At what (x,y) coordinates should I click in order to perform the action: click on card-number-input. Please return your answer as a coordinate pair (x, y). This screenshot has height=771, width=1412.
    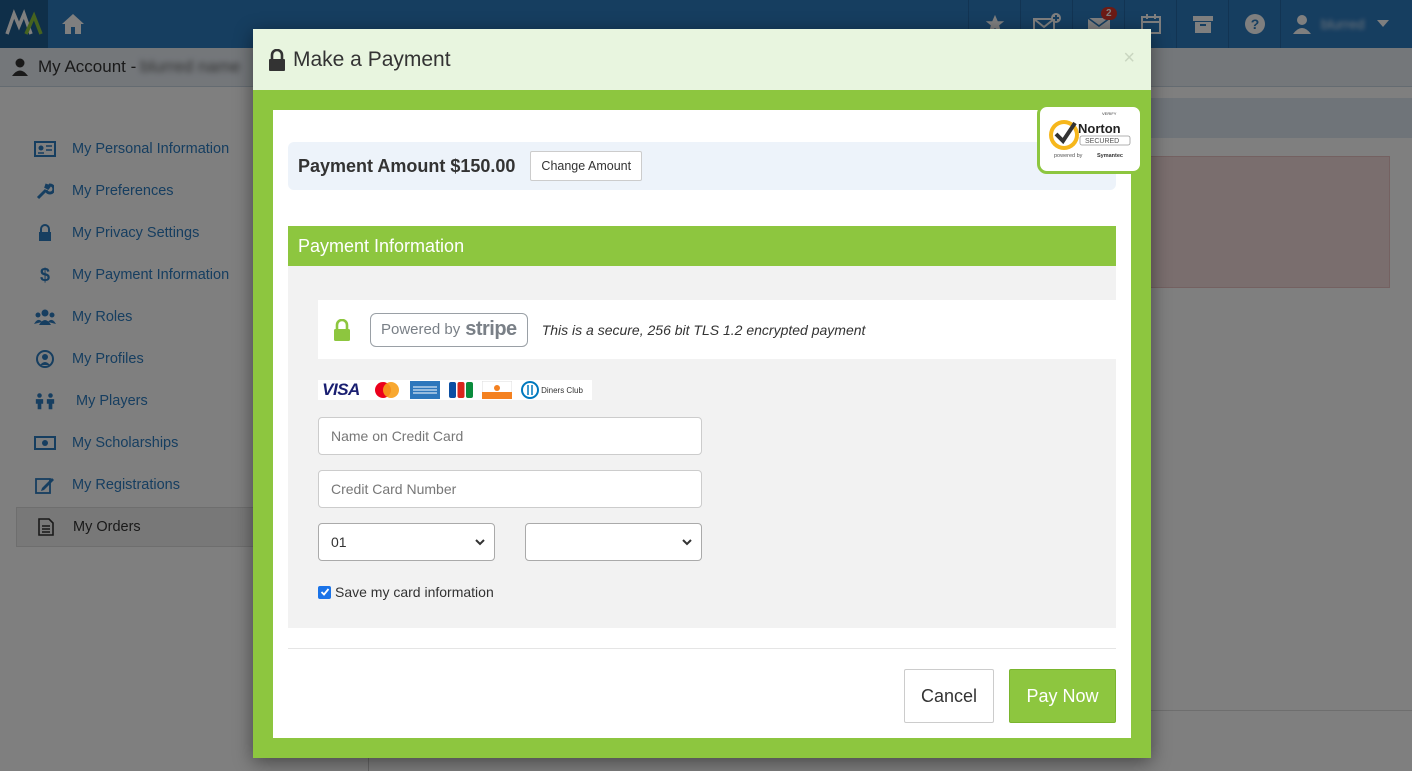
    Looking at the image, I should click on (510, 489).